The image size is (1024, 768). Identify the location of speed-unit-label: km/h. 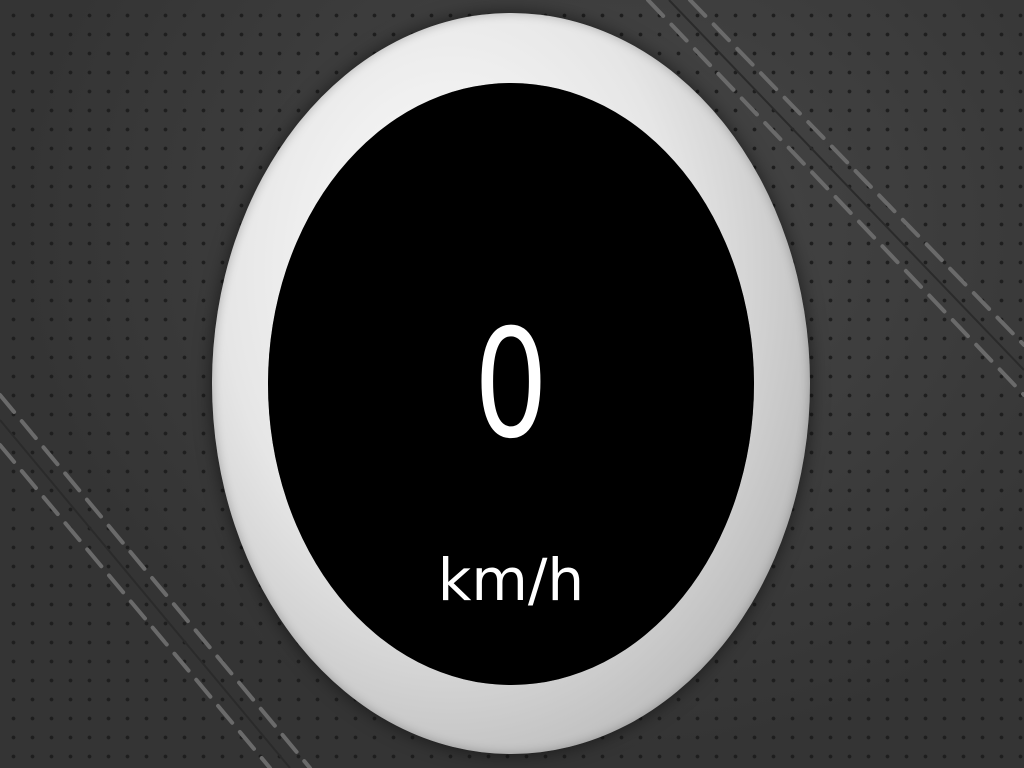
(511, 580).